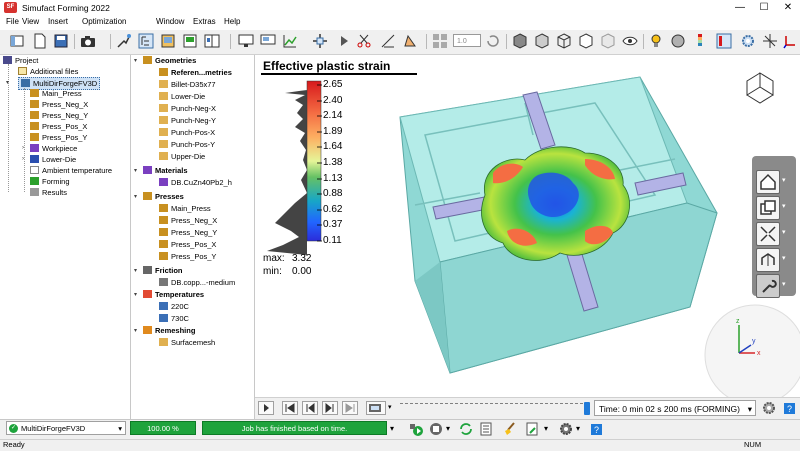 The height and width of the screenshot is (451, 800). Describe the element at coordinates (187, 256) in the screenshot. I see `press-item: Press_Pos_Y` at that location.